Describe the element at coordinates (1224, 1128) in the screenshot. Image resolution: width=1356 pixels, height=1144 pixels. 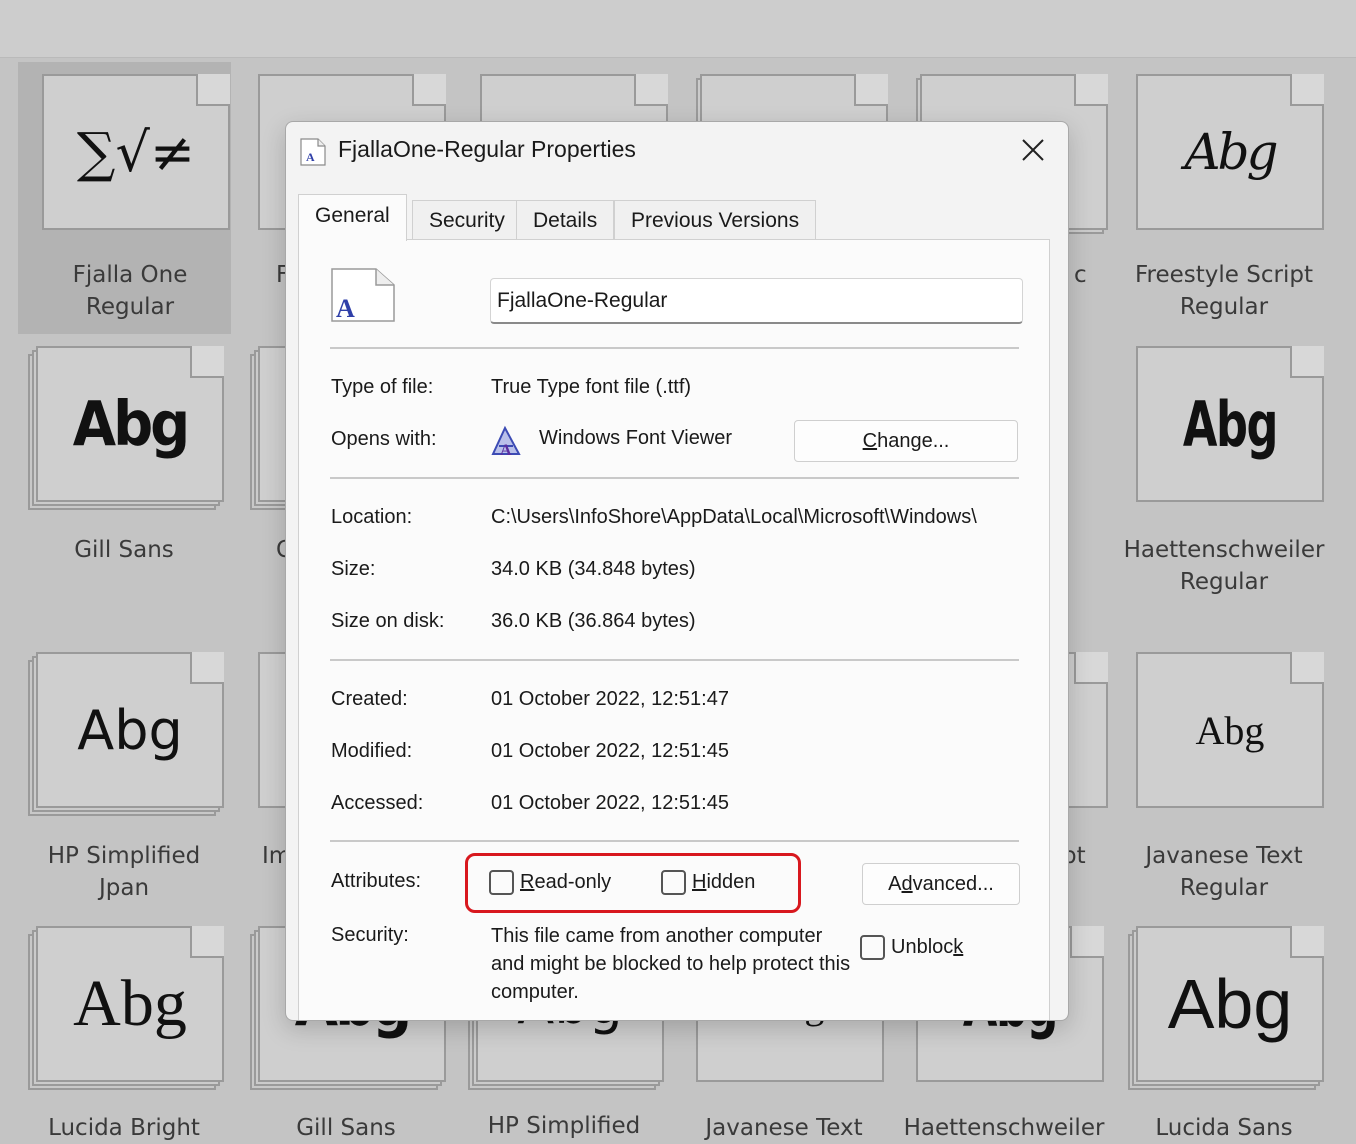
I see `tile-label: Lucida Sans` at that location.